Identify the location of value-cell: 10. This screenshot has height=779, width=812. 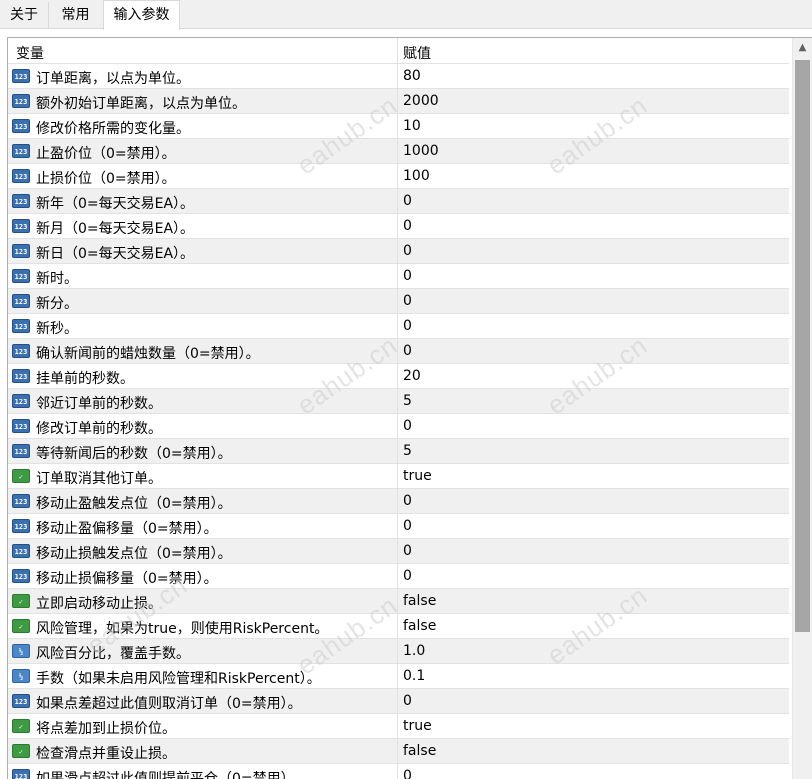
(593, 126).